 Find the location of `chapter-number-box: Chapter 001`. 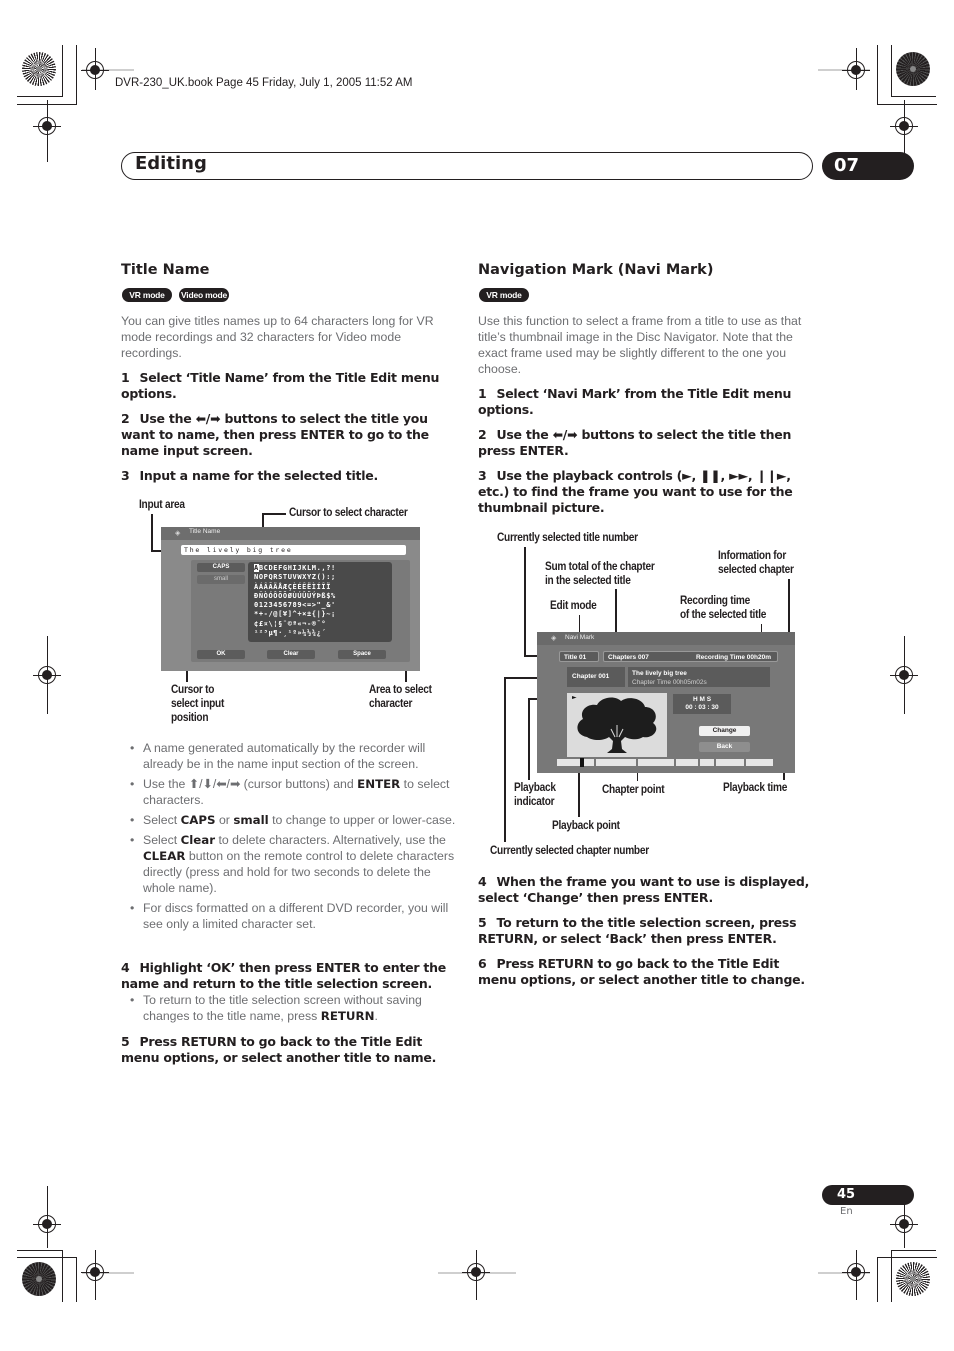

chapter-number-box: Chapter 001 is located at coordinates (596, 677).